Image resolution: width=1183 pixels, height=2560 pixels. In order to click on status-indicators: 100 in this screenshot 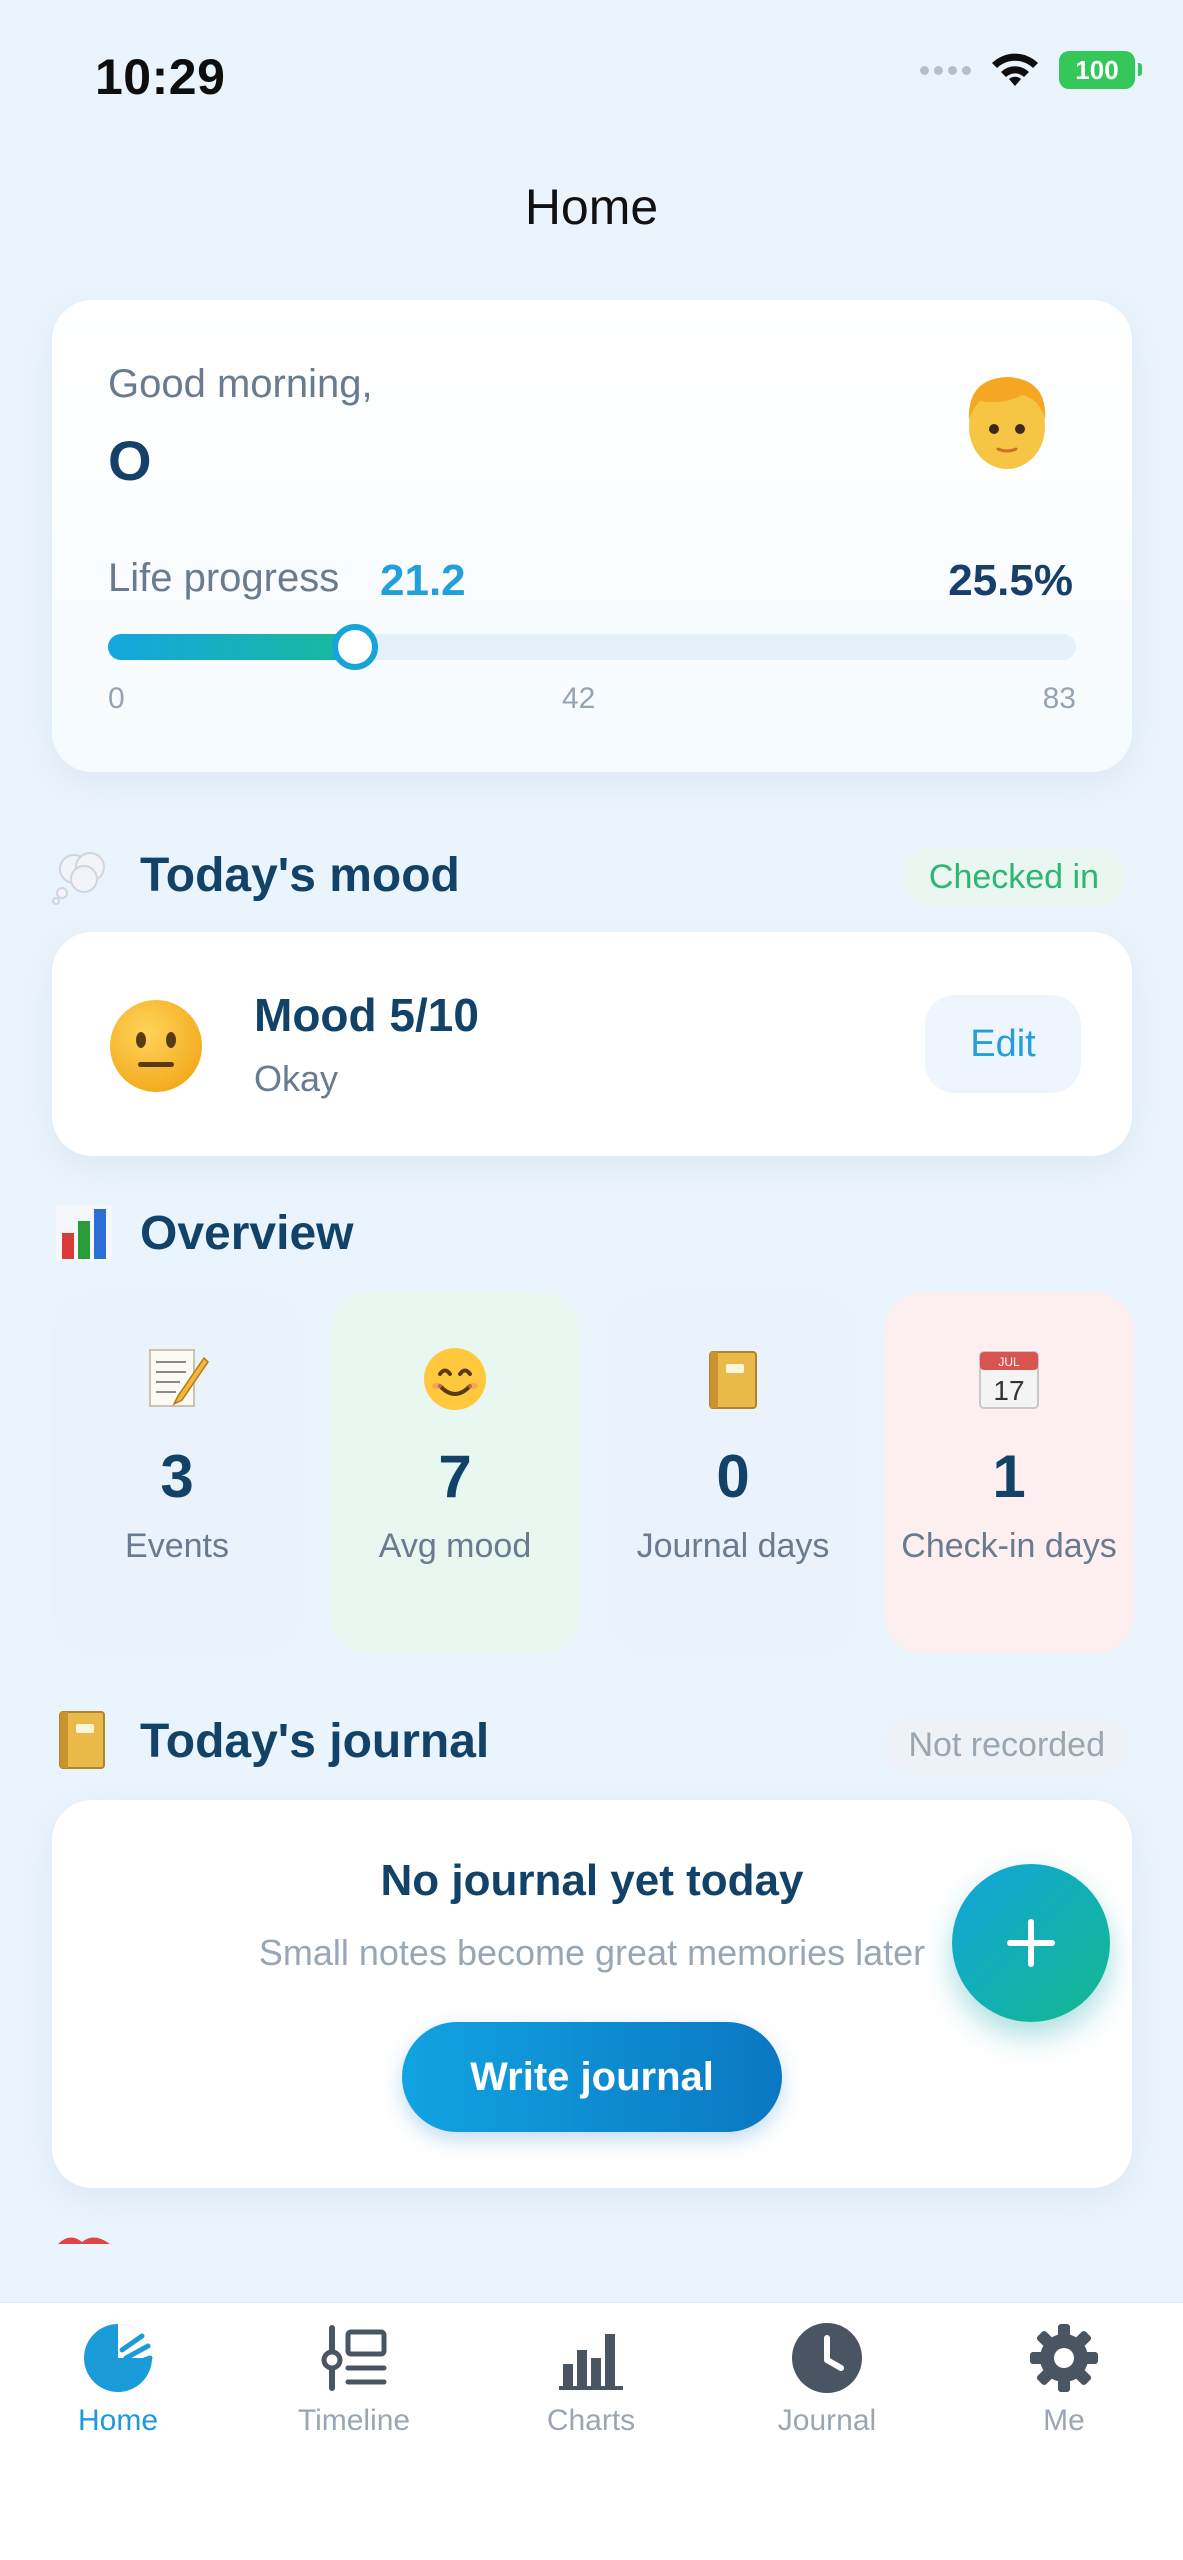, I will do `click(1031, 70)`.